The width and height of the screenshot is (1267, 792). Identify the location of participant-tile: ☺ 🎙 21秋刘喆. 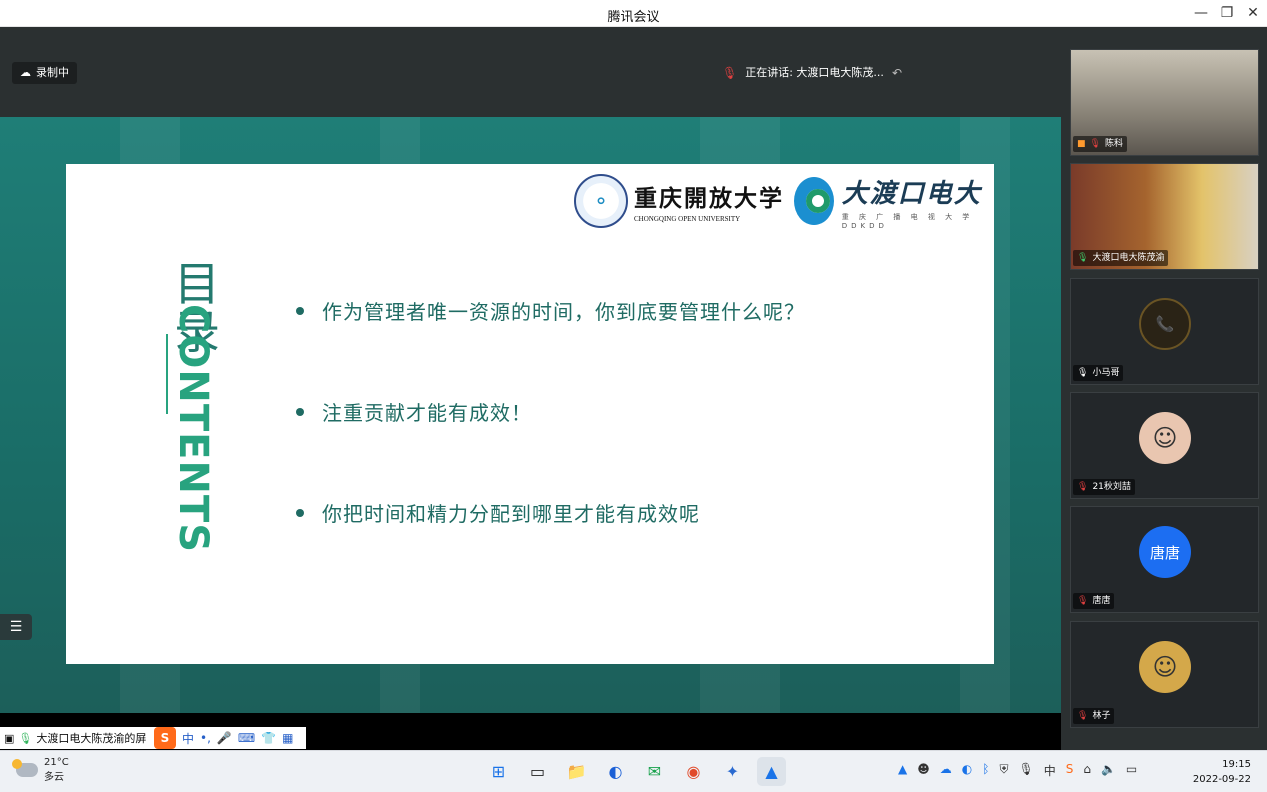
(1164, 445).